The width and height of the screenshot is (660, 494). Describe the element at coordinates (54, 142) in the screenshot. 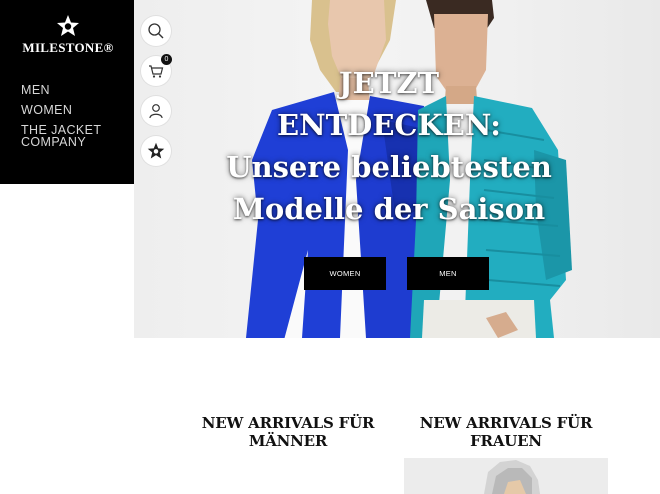

I see `nav-item-label-line2: COMPANY` at that location.